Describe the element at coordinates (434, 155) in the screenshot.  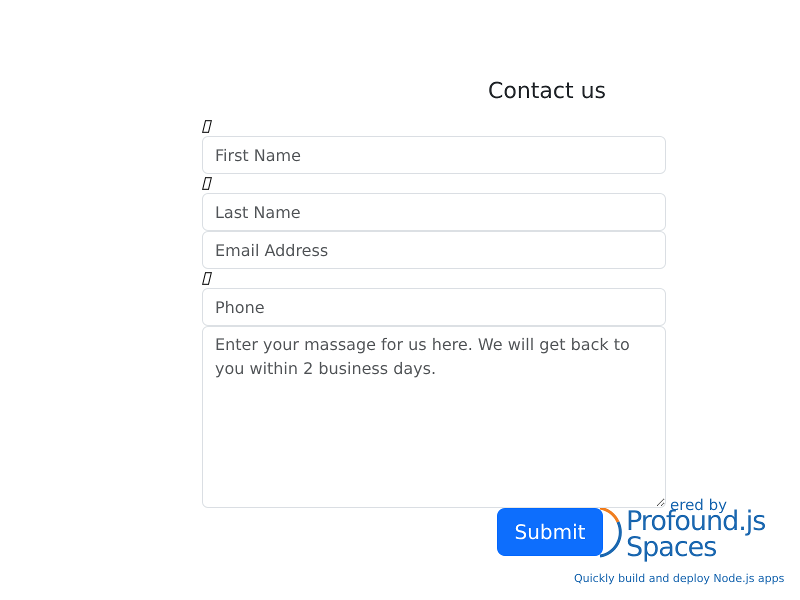
I see `text-field: First Name` at that location.